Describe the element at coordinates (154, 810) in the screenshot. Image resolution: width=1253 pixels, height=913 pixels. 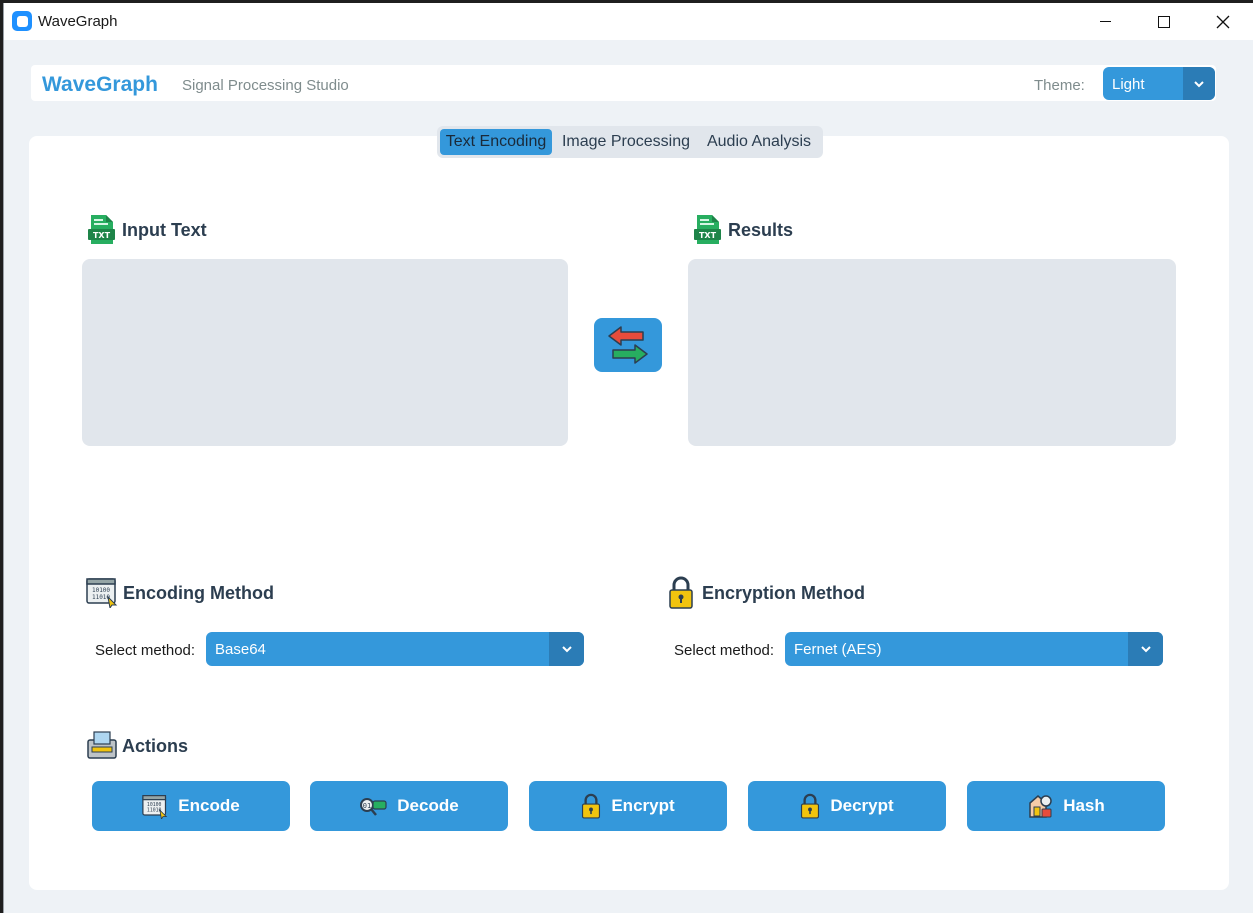
I see `svg-text: 11010` at that location.